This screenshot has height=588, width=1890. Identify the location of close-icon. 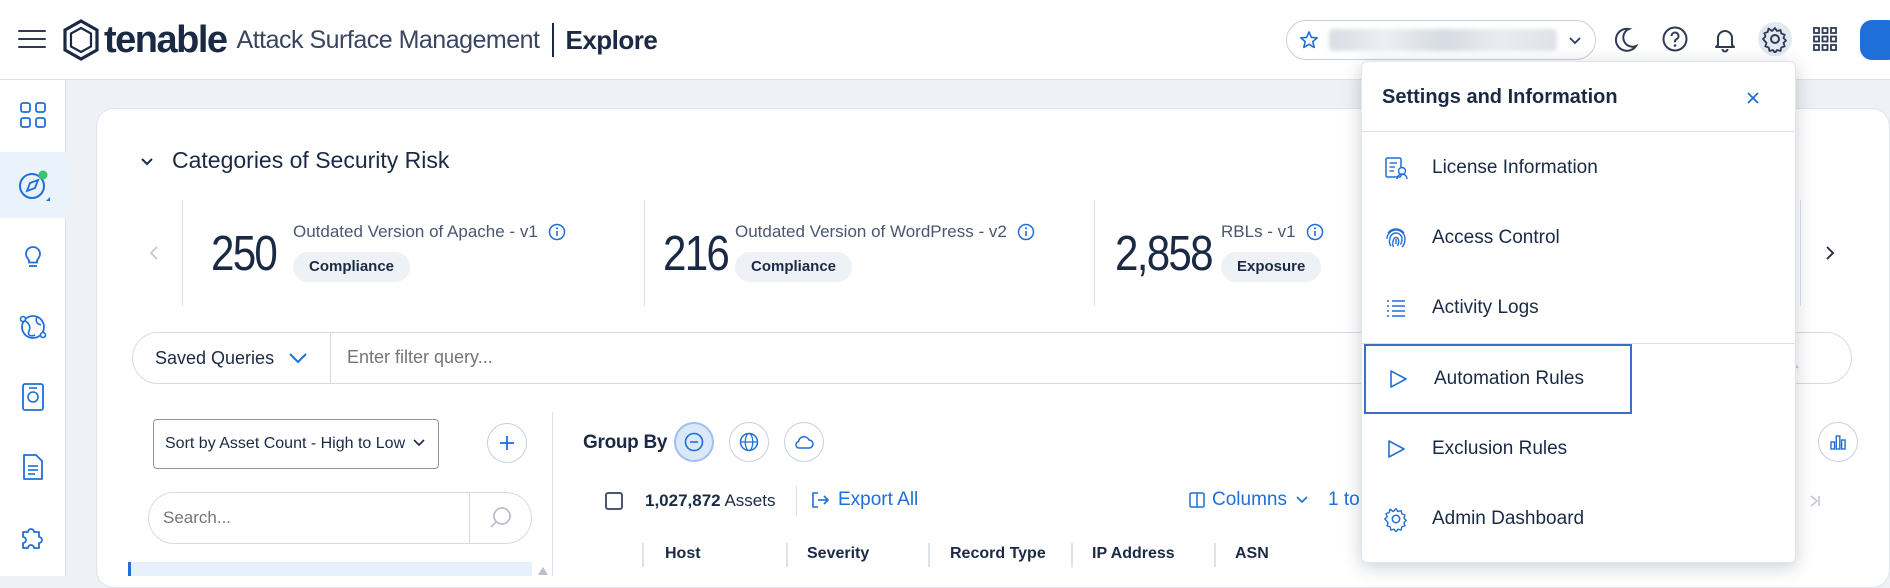
(1753, 98).